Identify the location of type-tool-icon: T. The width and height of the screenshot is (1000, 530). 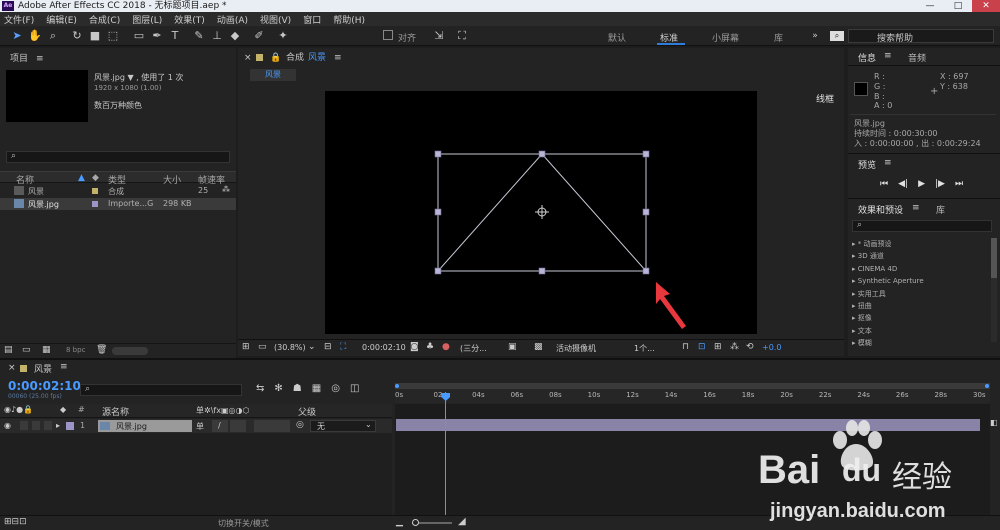
(175, 36).